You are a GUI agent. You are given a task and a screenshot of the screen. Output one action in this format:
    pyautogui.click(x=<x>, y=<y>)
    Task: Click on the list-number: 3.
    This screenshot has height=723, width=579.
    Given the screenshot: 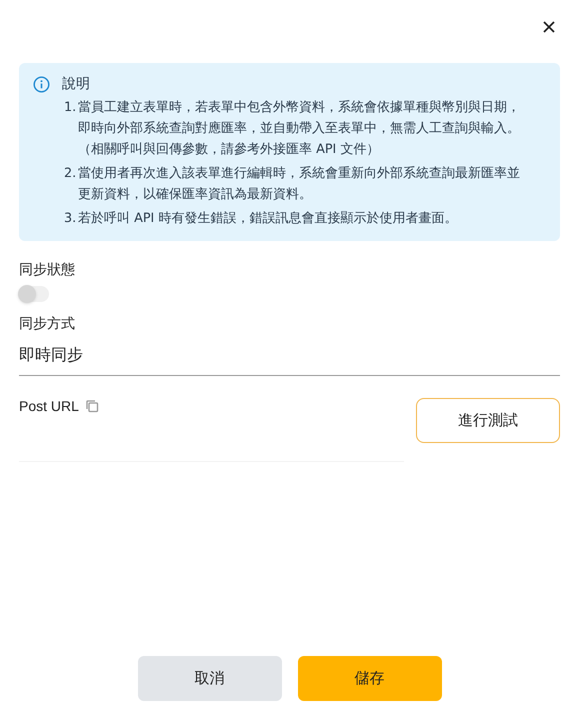 What is the action you would take?
    pyautogui.click(x=71, y=219)
    